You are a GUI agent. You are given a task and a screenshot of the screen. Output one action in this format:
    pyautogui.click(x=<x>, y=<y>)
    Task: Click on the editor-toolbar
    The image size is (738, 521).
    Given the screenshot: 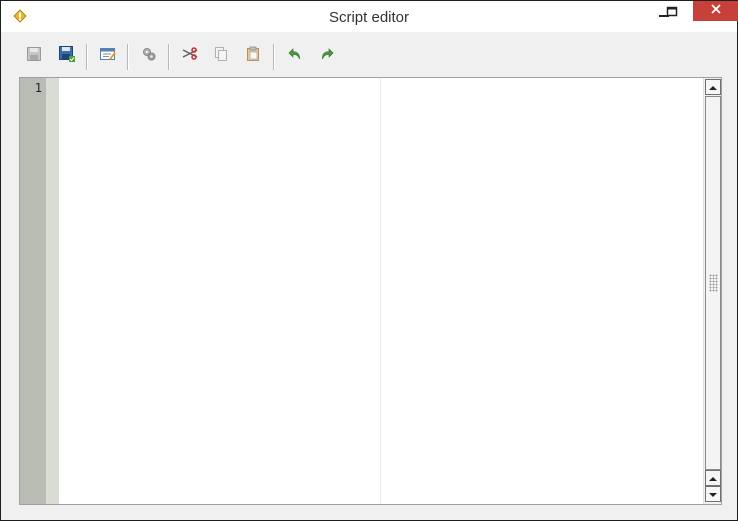 What is the action you would take?
    pyautogui.click(x=369, y=55)
    